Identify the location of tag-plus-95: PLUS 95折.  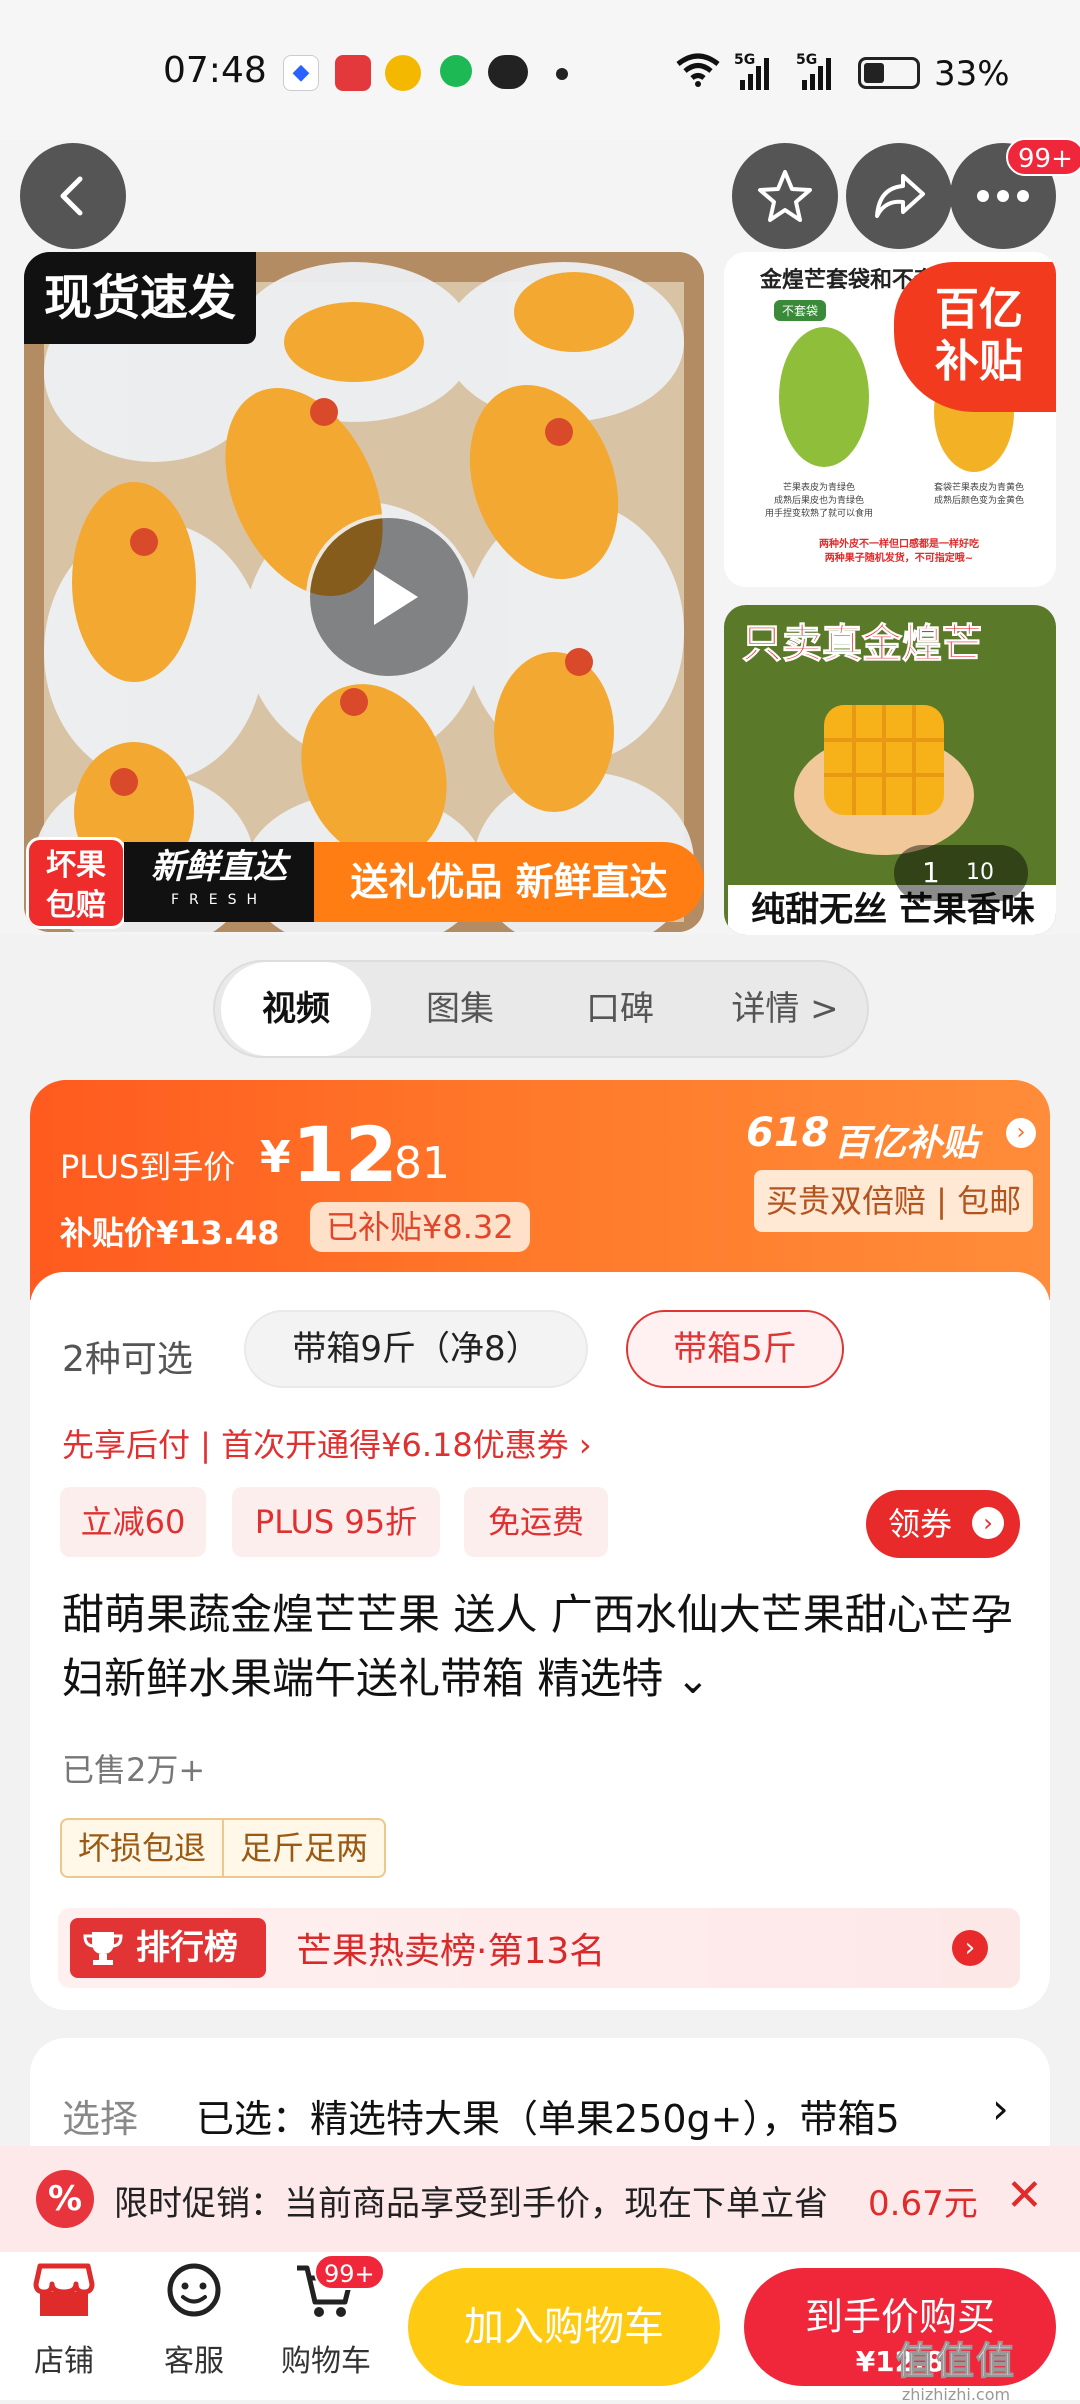
(336, 1522).